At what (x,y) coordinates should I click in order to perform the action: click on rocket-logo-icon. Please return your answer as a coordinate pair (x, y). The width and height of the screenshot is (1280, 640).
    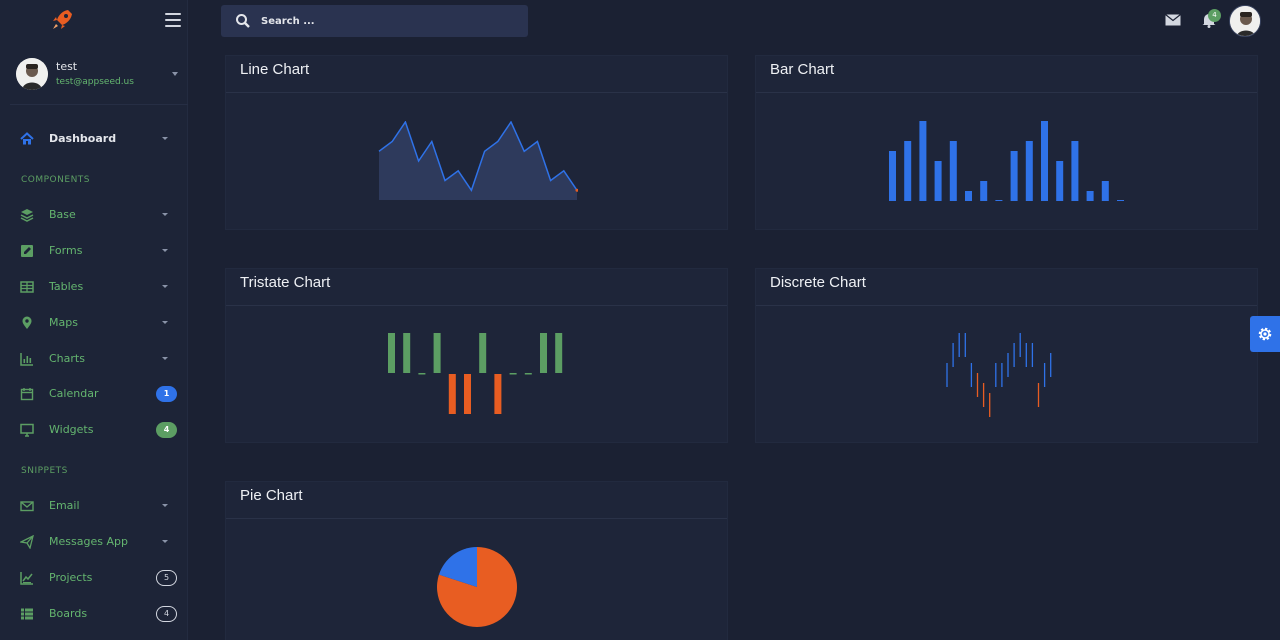
    Looking at the image, I should click on (62, 20).